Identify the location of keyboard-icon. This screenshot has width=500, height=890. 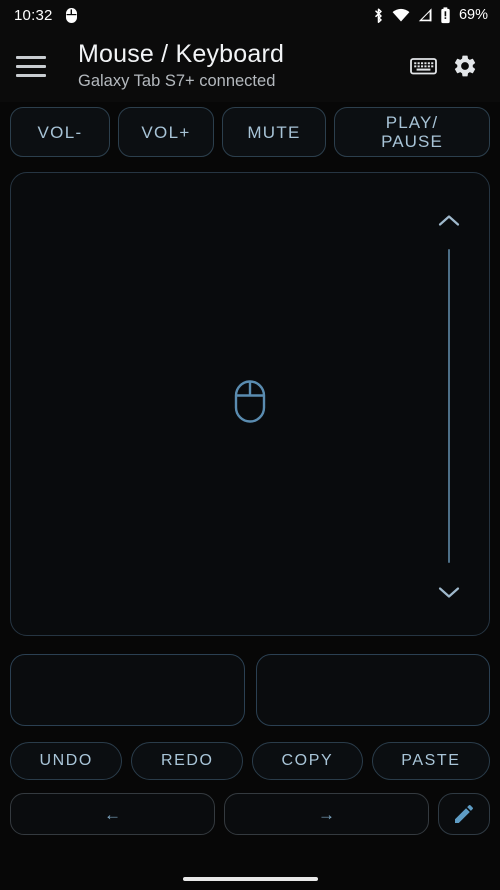
(423, 66).